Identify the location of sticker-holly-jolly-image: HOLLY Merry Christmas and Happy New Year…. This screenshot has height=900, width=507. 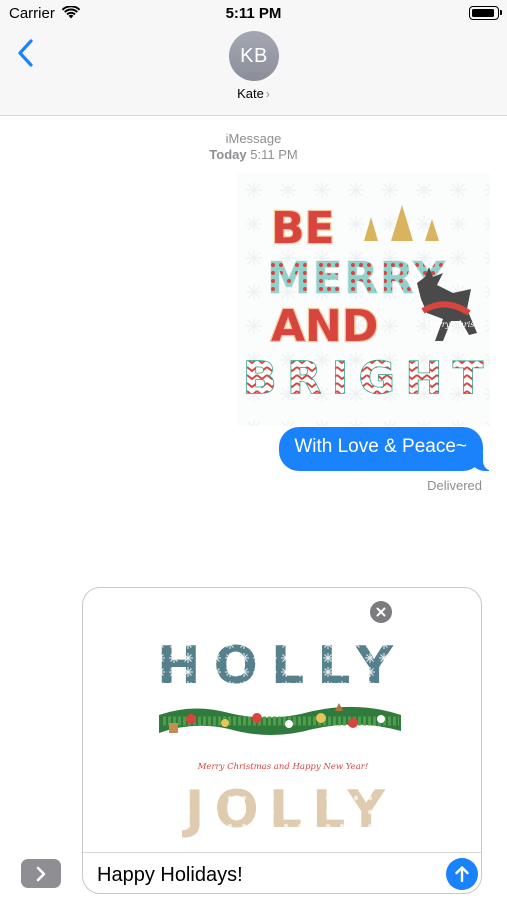
(279, 738).